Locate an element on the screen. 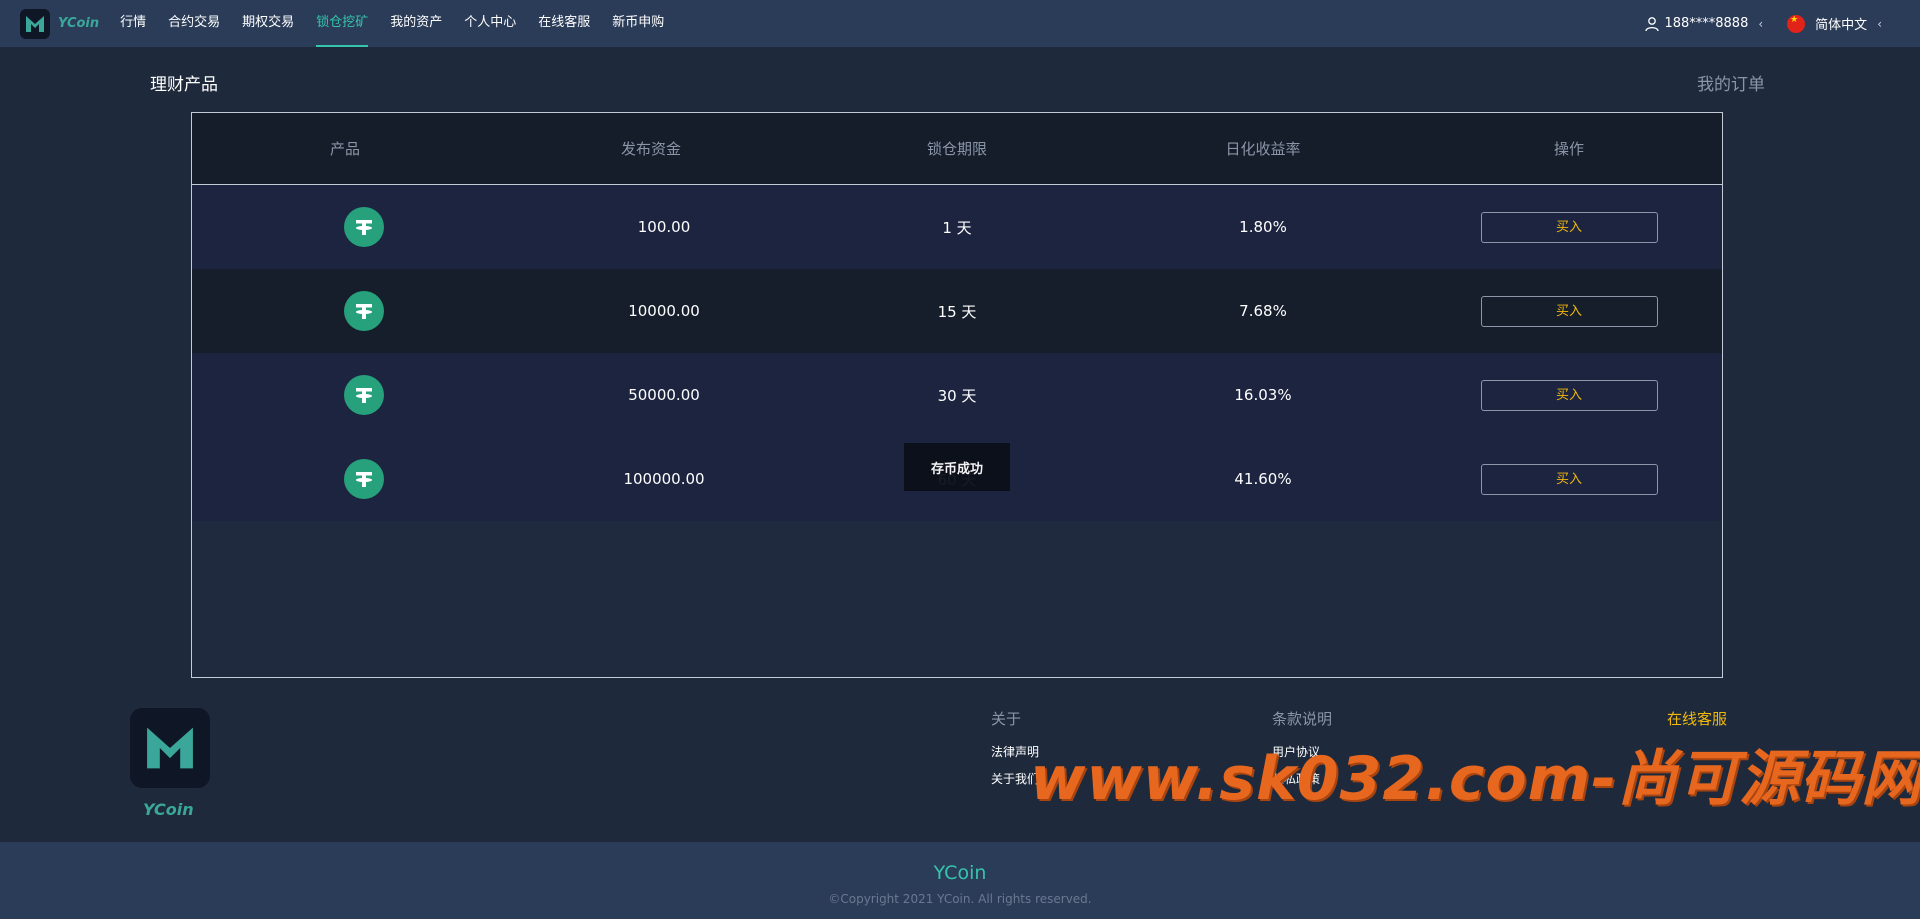  table-row: 50000.00 30 天 16.03% 买入 is located at coordinates (957, 395).